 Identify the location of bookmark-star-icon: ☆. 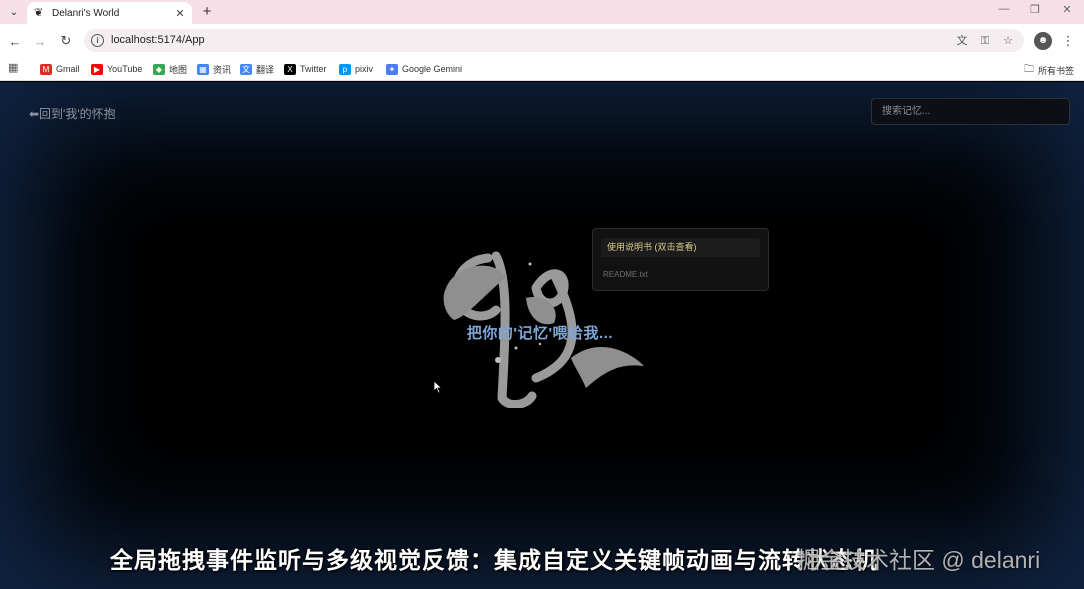
(1008, 41).